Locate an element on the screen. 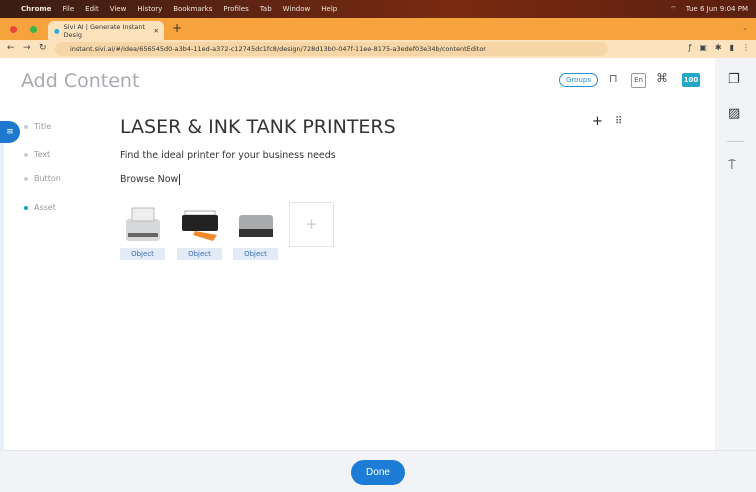 This screenshot has width=756, height=492. left-rail is located at coordinates (2, 285).